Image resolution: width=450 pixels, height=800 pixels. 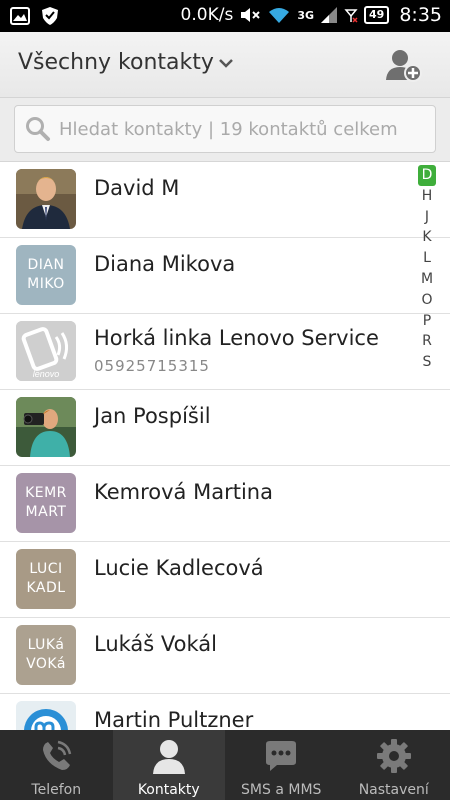 I want to click on index-letter-d: D, so click(x=427, y=175).